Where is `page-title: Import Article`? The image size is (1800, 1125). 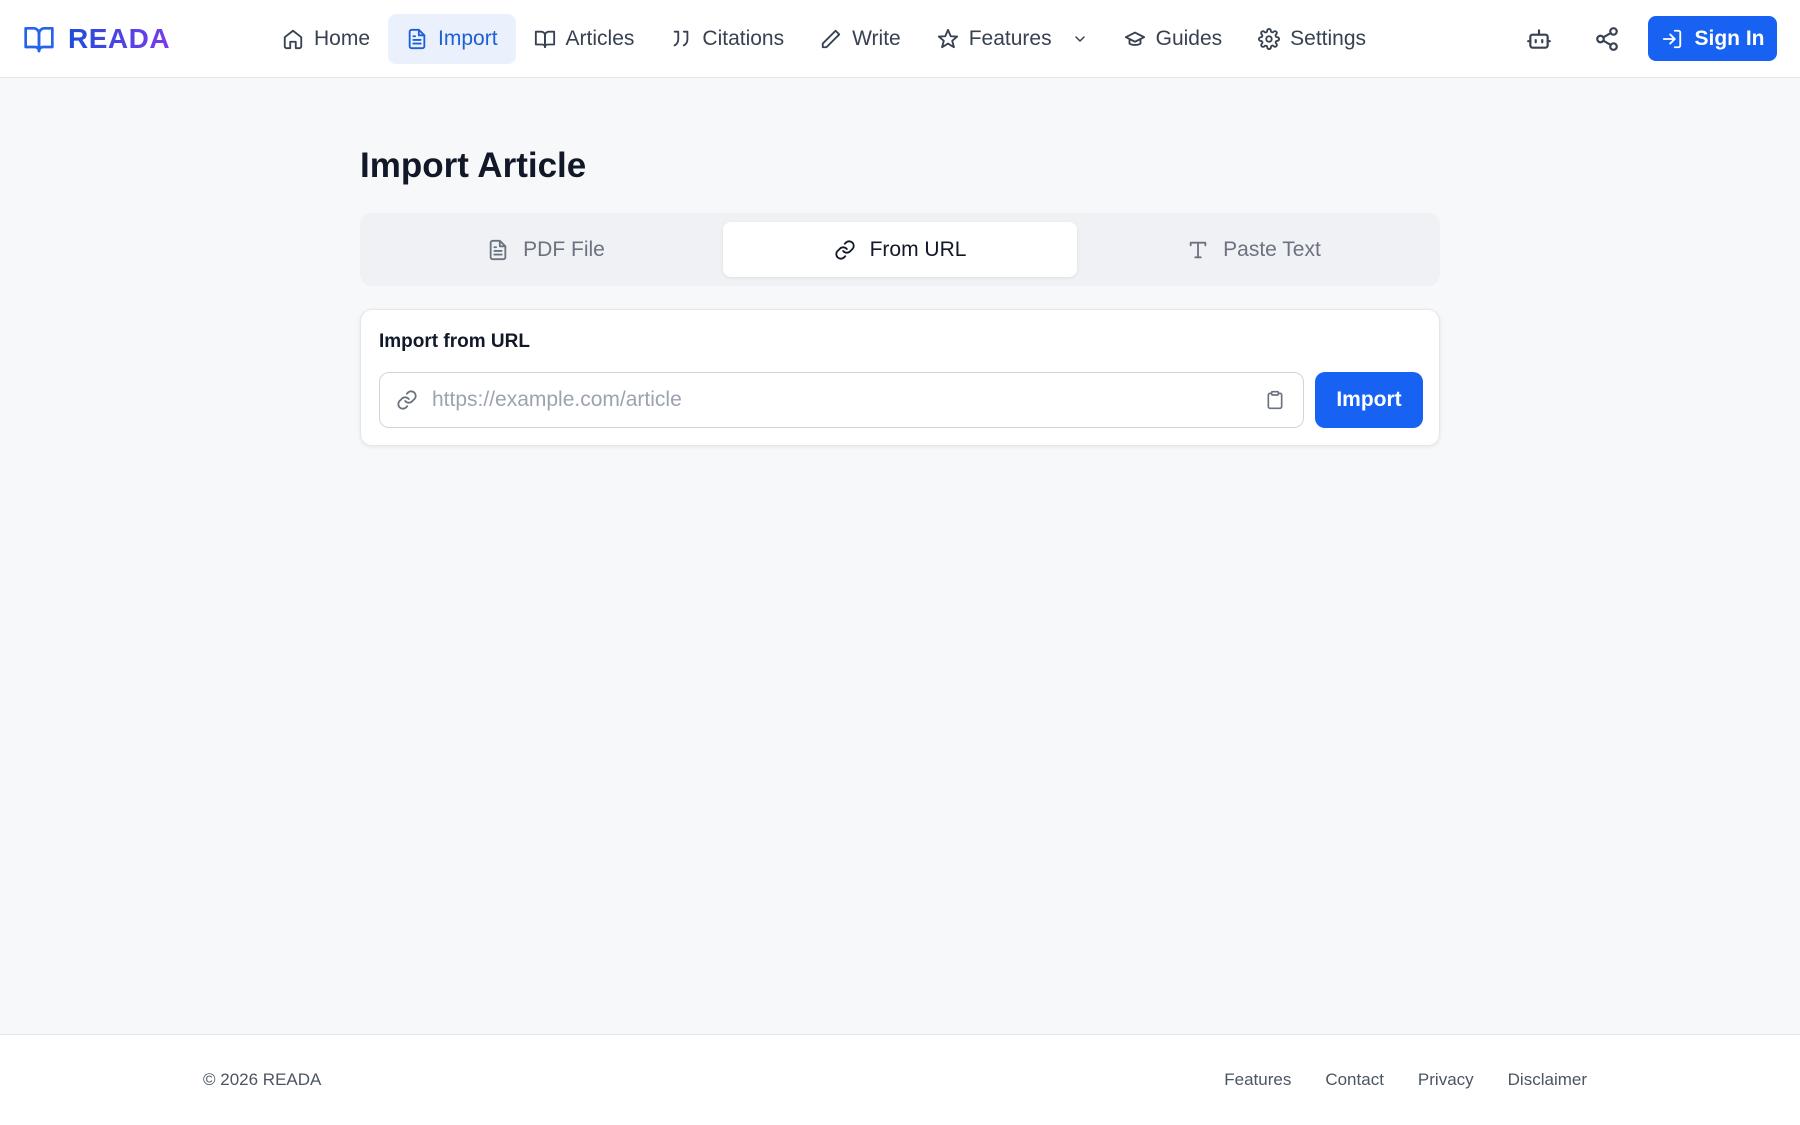
page-title: Import Article is located at coordinates (473, 165).